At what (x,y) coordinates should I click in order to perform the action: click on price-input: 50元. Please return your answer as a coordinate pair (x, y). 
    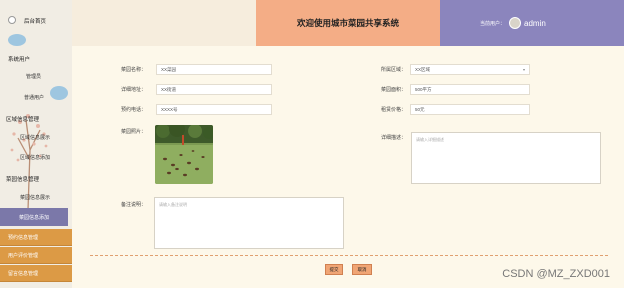
    Looking at the image, I should click on (470, 109).